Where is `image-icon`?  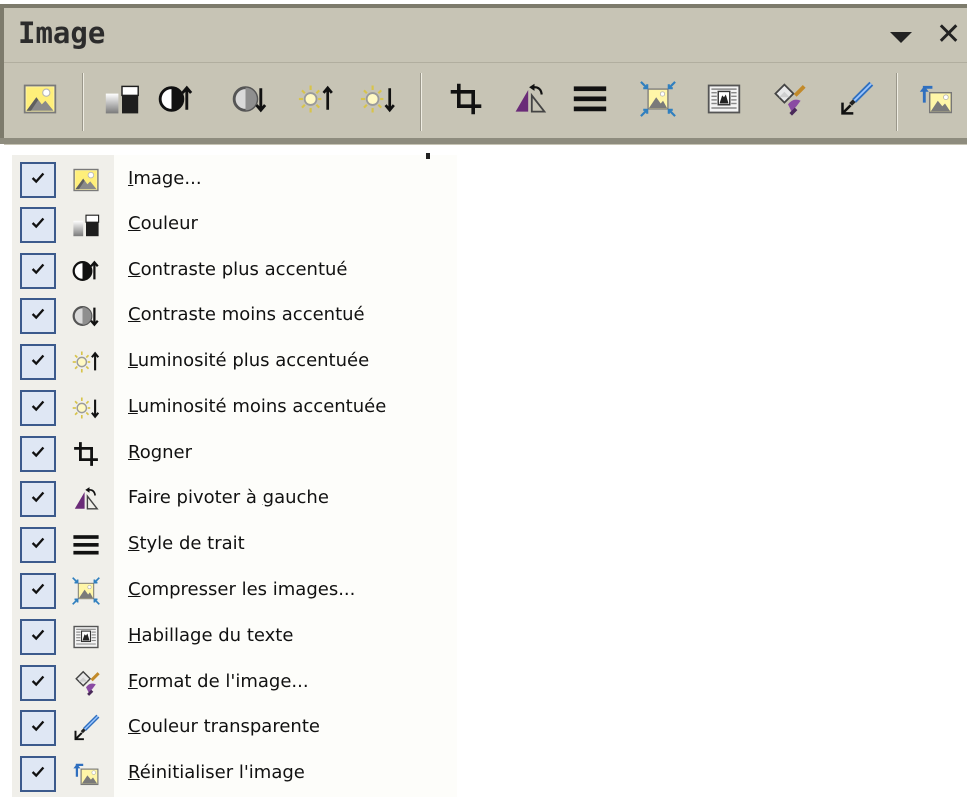
image-icon is located at coordinates (40, 101).